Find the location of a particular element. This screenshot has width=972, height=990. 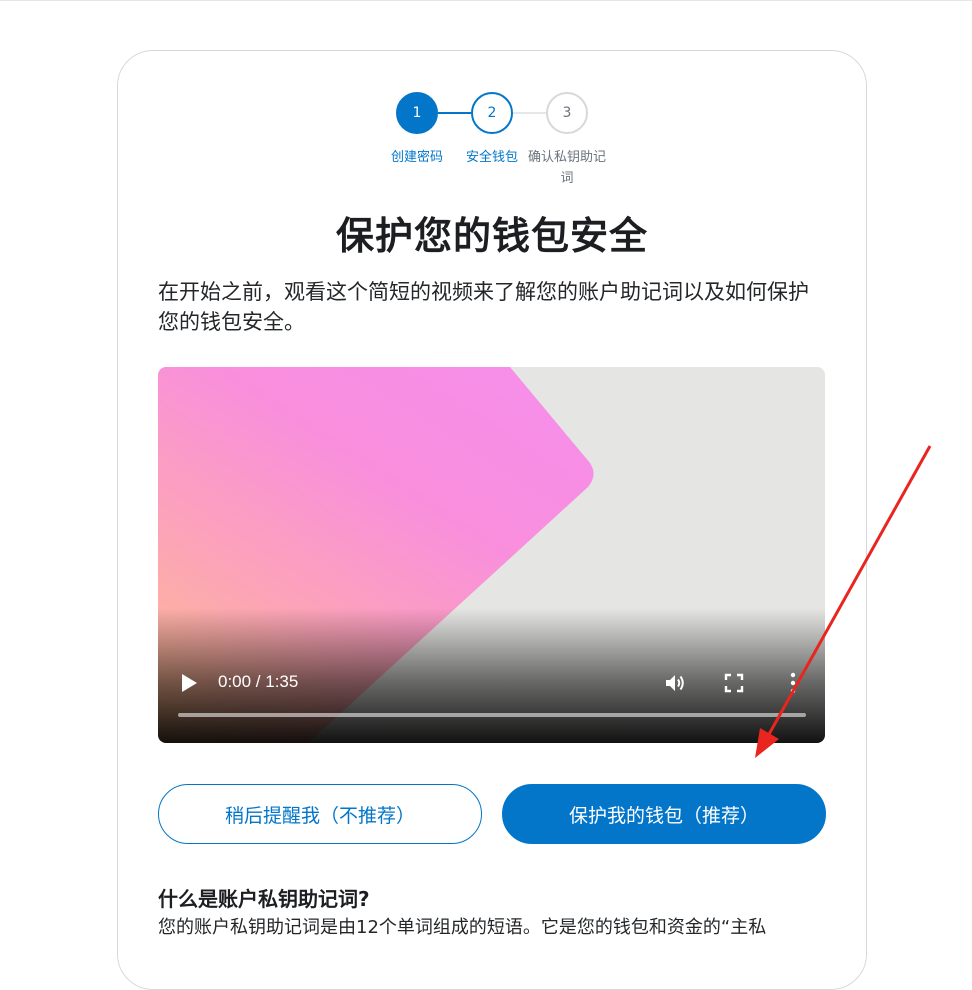

step-3-circle: 3 is located at coordinates (567, 113).